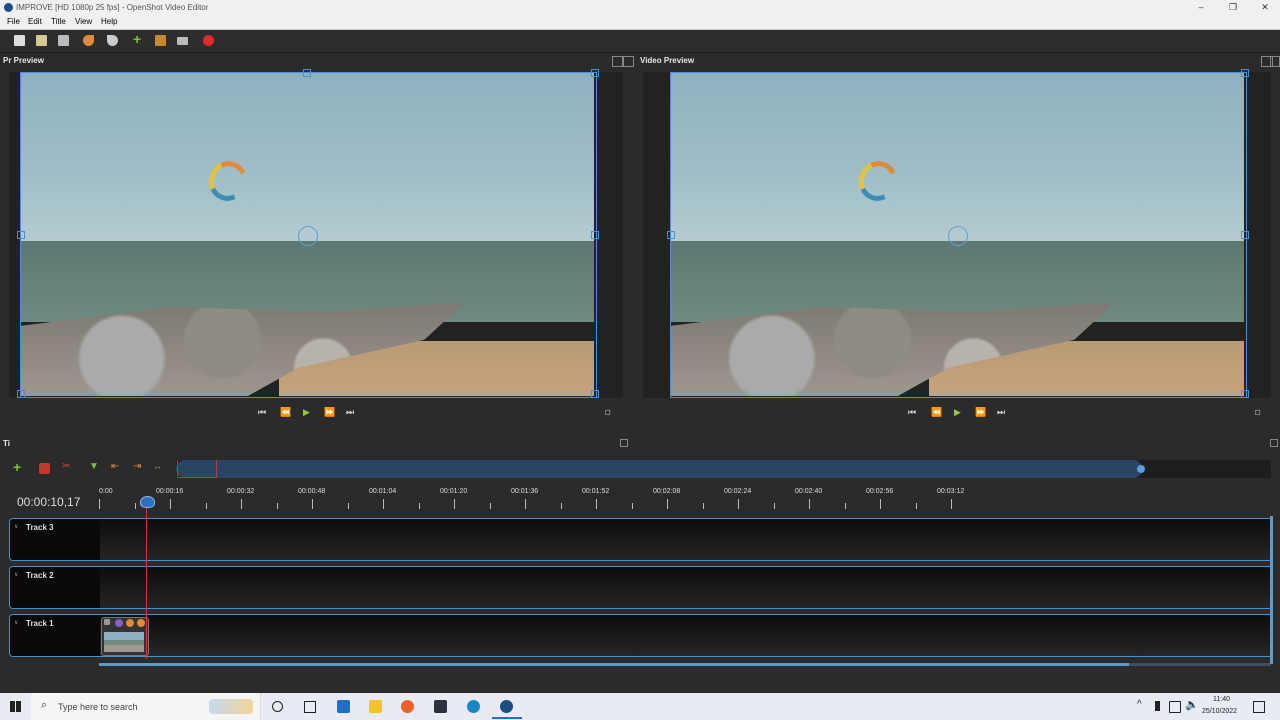 This screenshot has width=1280, height=720. What do you see at coordinates (375, 706) in the screenshot?
I see `file-explorer-icon` at bounding box center [375, 706].